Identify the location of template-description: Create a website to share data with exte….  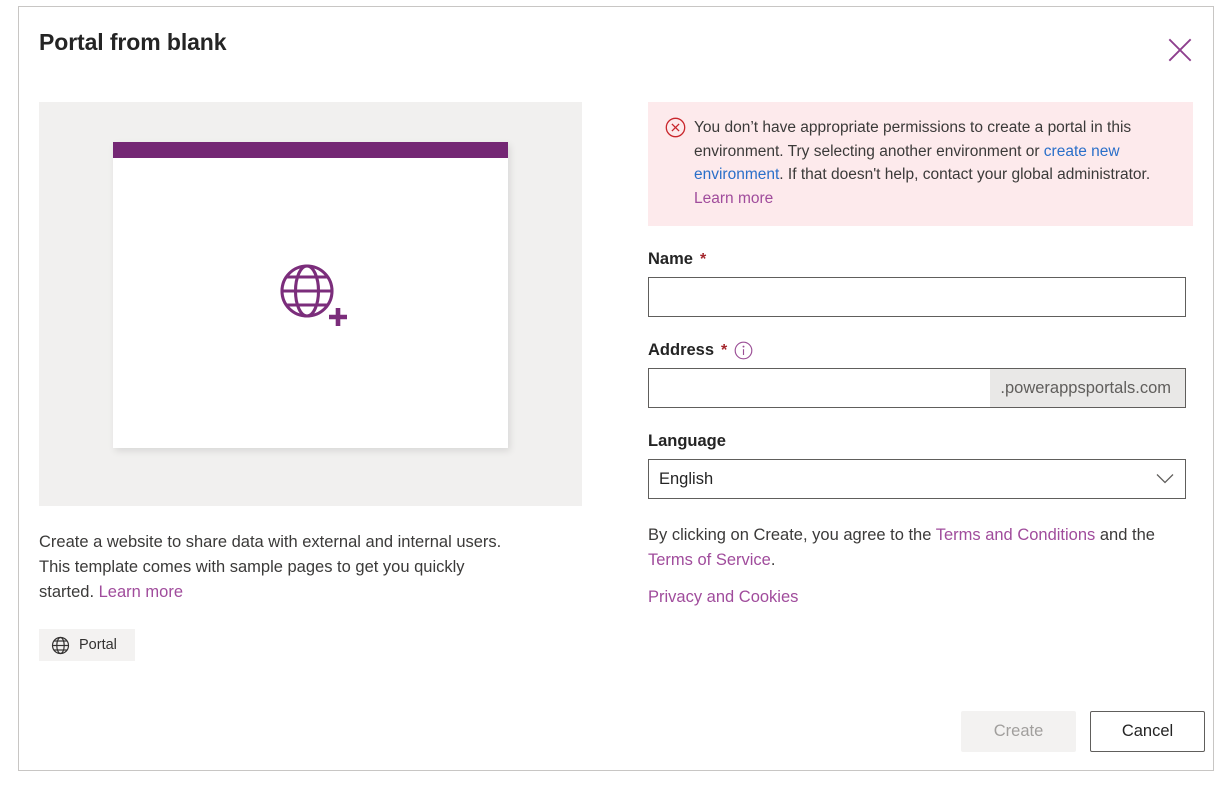
(274, 567).